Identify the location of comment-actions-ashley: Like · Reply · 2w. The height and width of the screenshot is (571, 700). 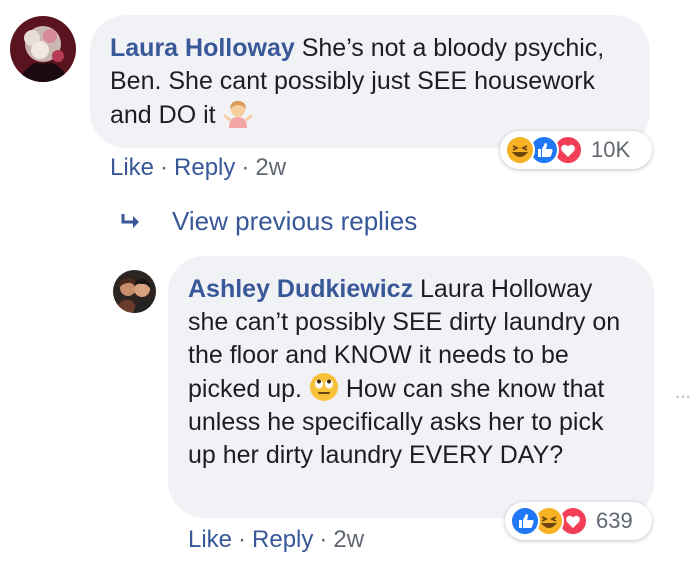
(276, 540).